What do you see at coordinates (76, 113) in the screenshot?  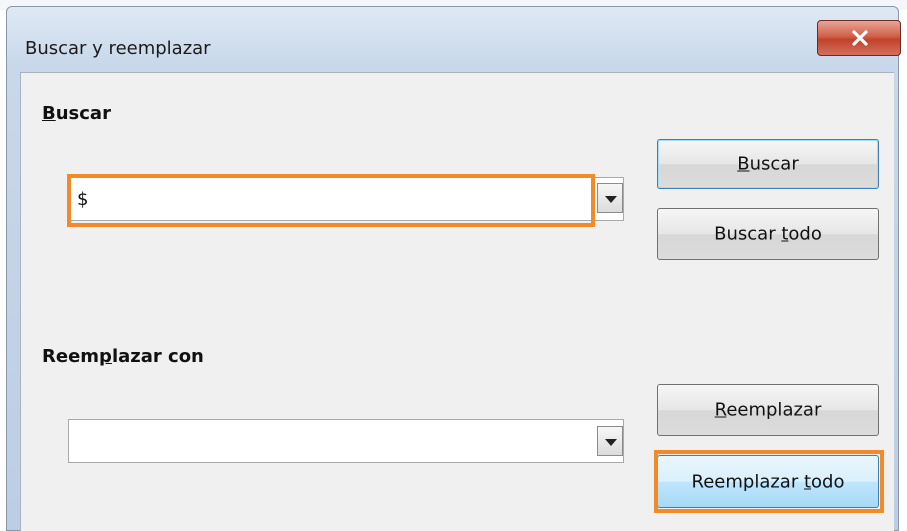 I see `find-section-label: Buscar` at bounding box center [76, 113].